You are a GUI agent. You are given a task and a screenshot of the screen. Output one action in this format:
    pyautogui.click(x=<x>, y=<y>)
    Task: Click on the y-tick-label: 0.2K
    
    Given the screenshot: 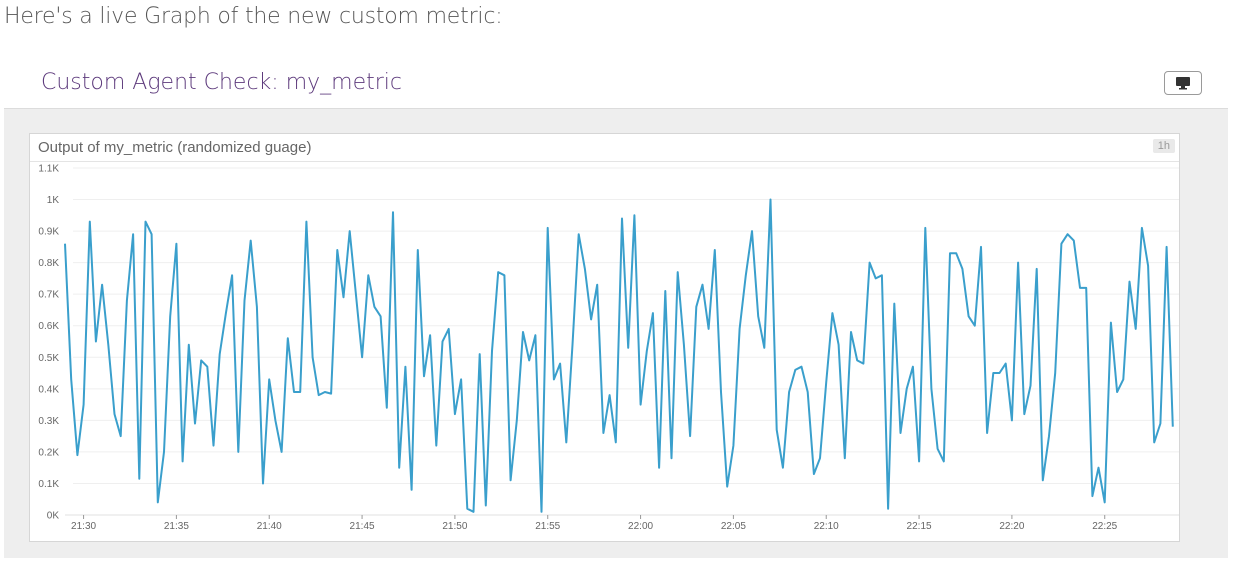 What is the action you would take?
    pyautogui.click(x=48, y=452)
    